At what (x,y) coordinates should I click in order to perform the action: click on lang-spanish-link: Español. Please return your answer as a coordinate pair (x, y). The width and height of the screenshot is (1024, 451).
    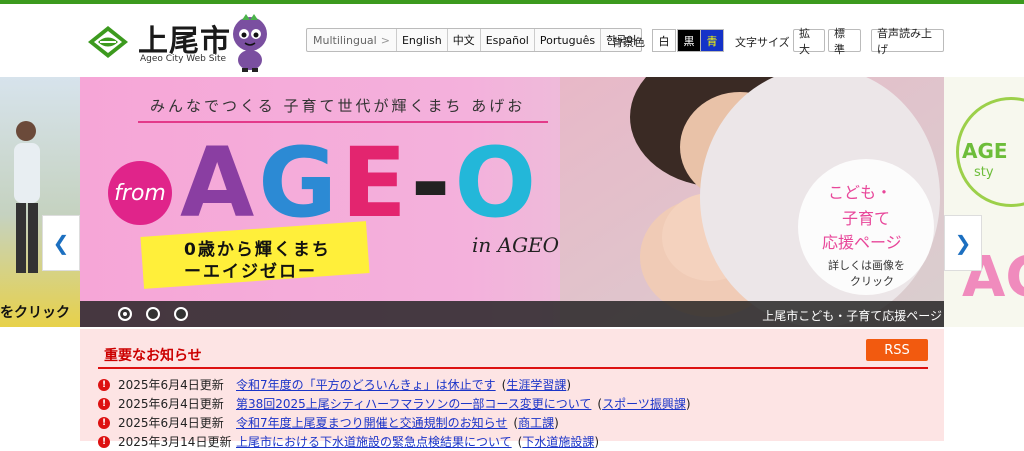
    Looking at the image, I should click on (506, 40).